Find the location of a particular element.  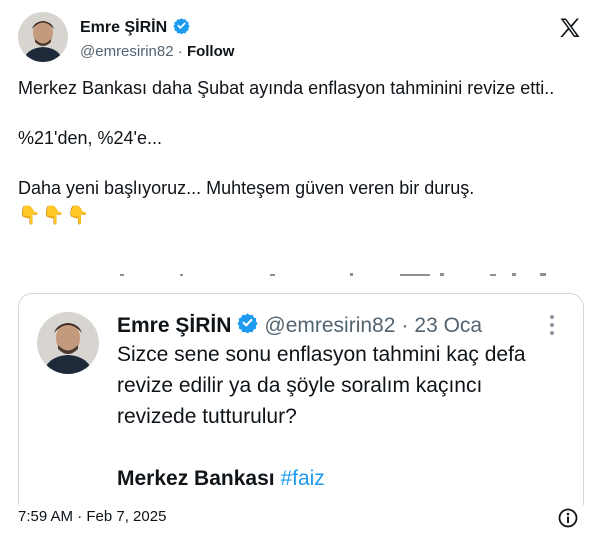

follow-button: Follow is located at coordinates (211, 51).